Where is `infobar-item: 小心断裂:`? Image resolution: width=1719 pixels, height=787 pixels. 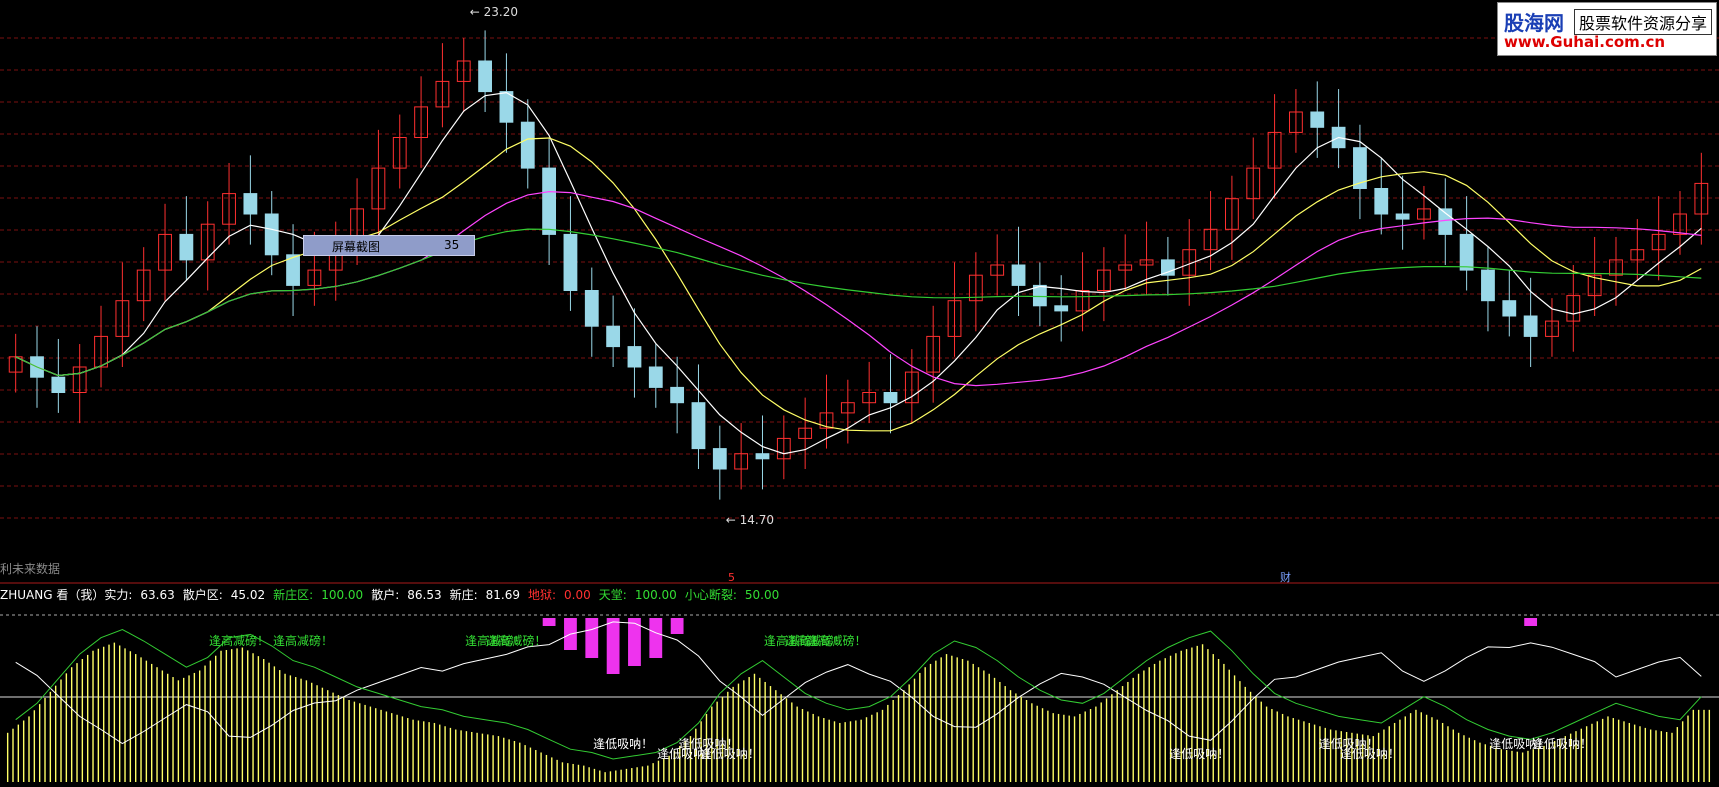
infobar-item: 小心断裂: is located at coordinates (710, 595).